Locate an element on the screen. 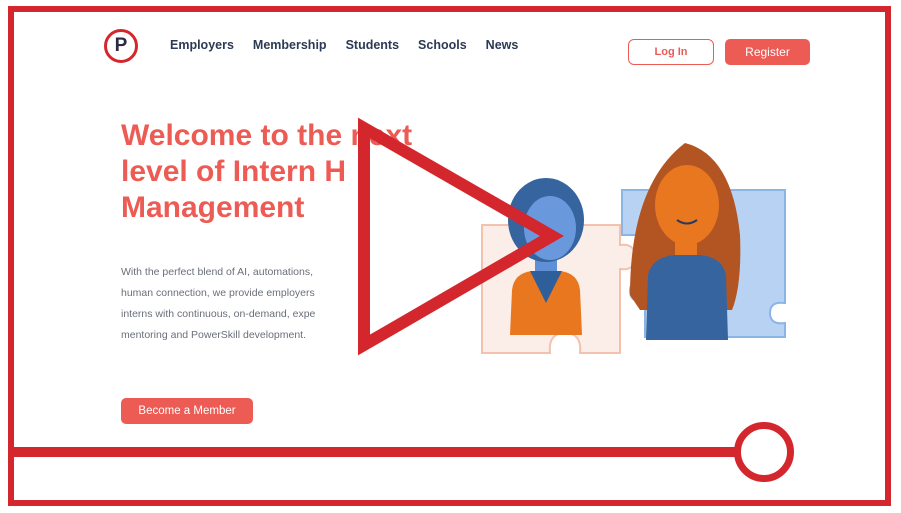  hero-title-line1: Welcome to the next is located at coordinates (267, 135).